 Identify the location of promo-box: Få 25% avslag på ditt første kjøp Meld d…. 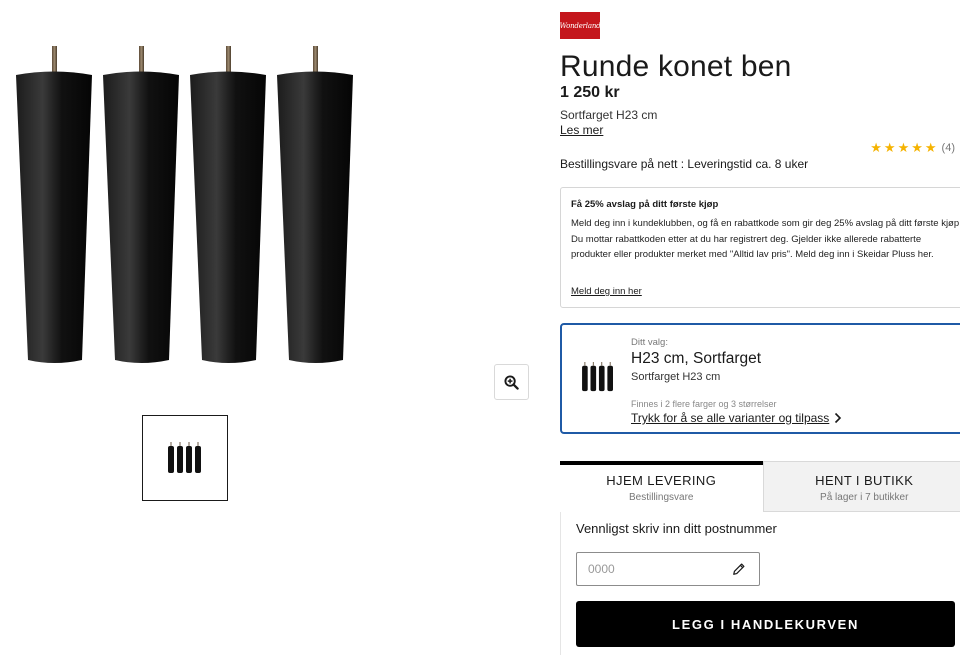
(760, 247).